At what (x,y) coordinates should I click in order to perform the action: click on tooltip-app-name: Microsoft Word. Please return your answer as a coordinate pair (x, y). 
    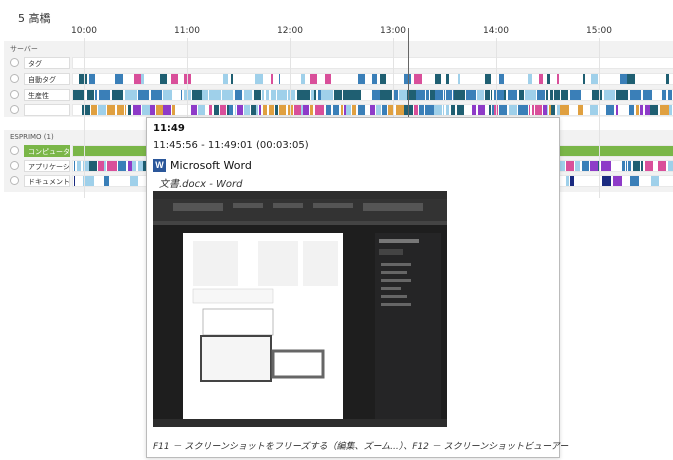
    Looking at the image, I should click on (211, 165).